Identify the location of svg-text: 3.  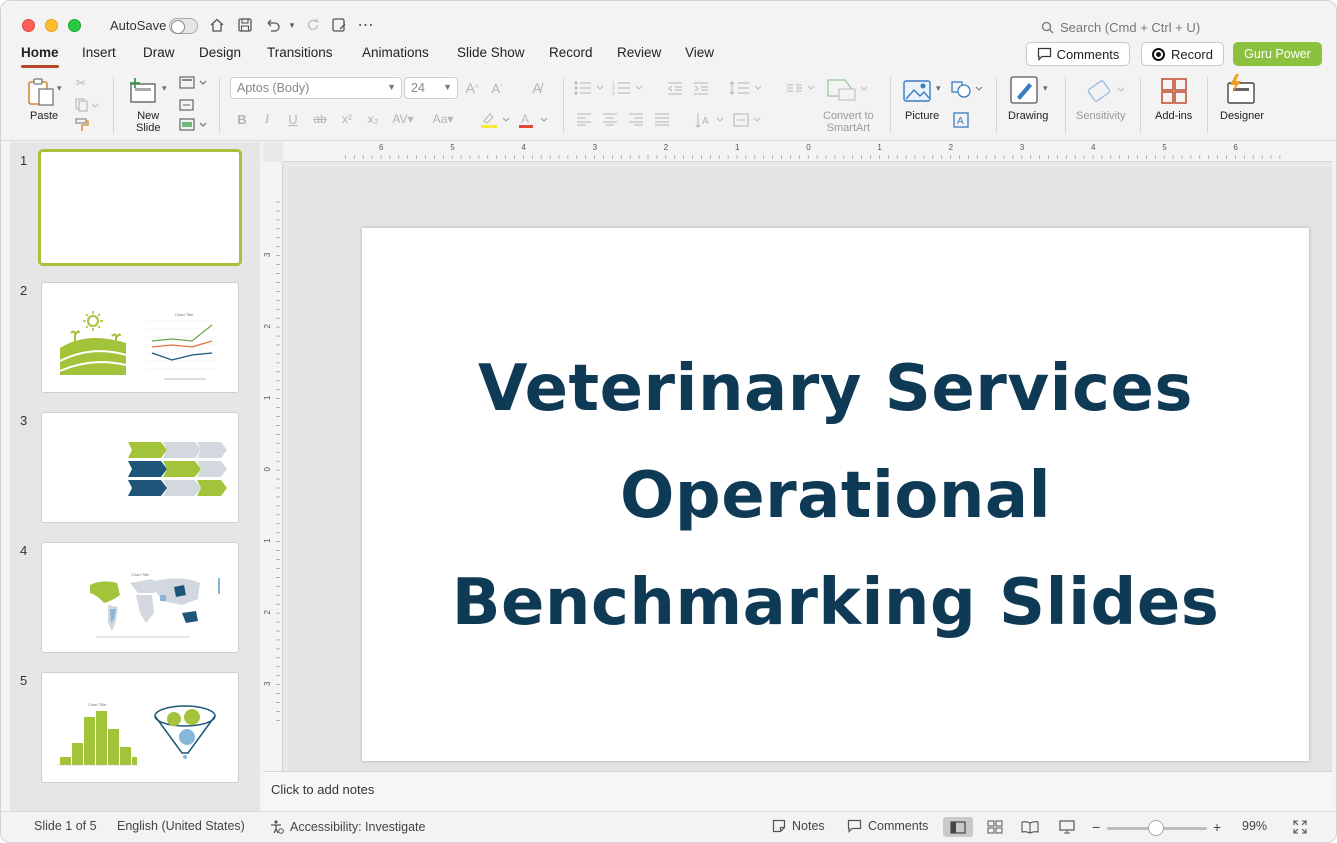
(613, 93).